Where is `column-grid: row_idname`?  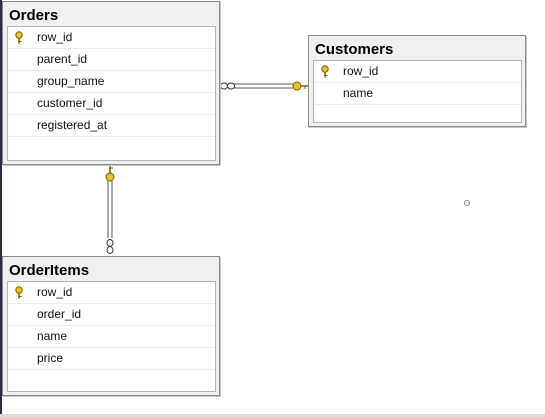 column-grid: row_idname is located at coordinates (417, 91).